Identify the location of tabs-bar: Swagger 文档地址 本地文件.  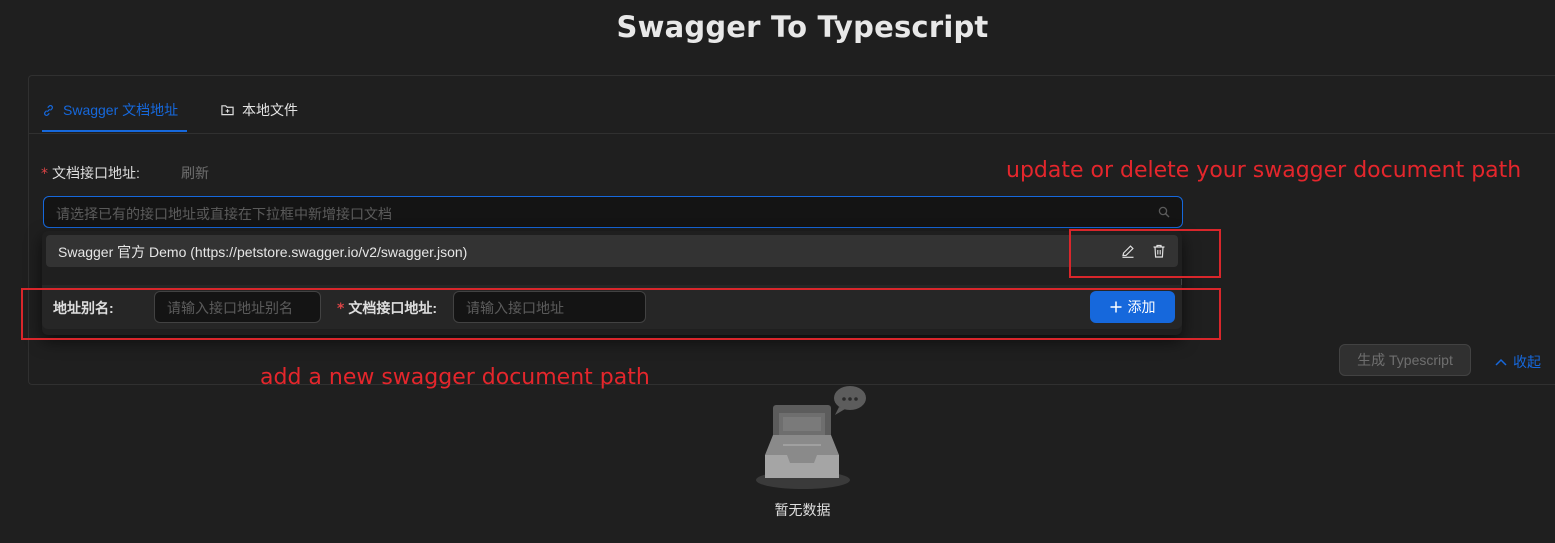
(792, 105).